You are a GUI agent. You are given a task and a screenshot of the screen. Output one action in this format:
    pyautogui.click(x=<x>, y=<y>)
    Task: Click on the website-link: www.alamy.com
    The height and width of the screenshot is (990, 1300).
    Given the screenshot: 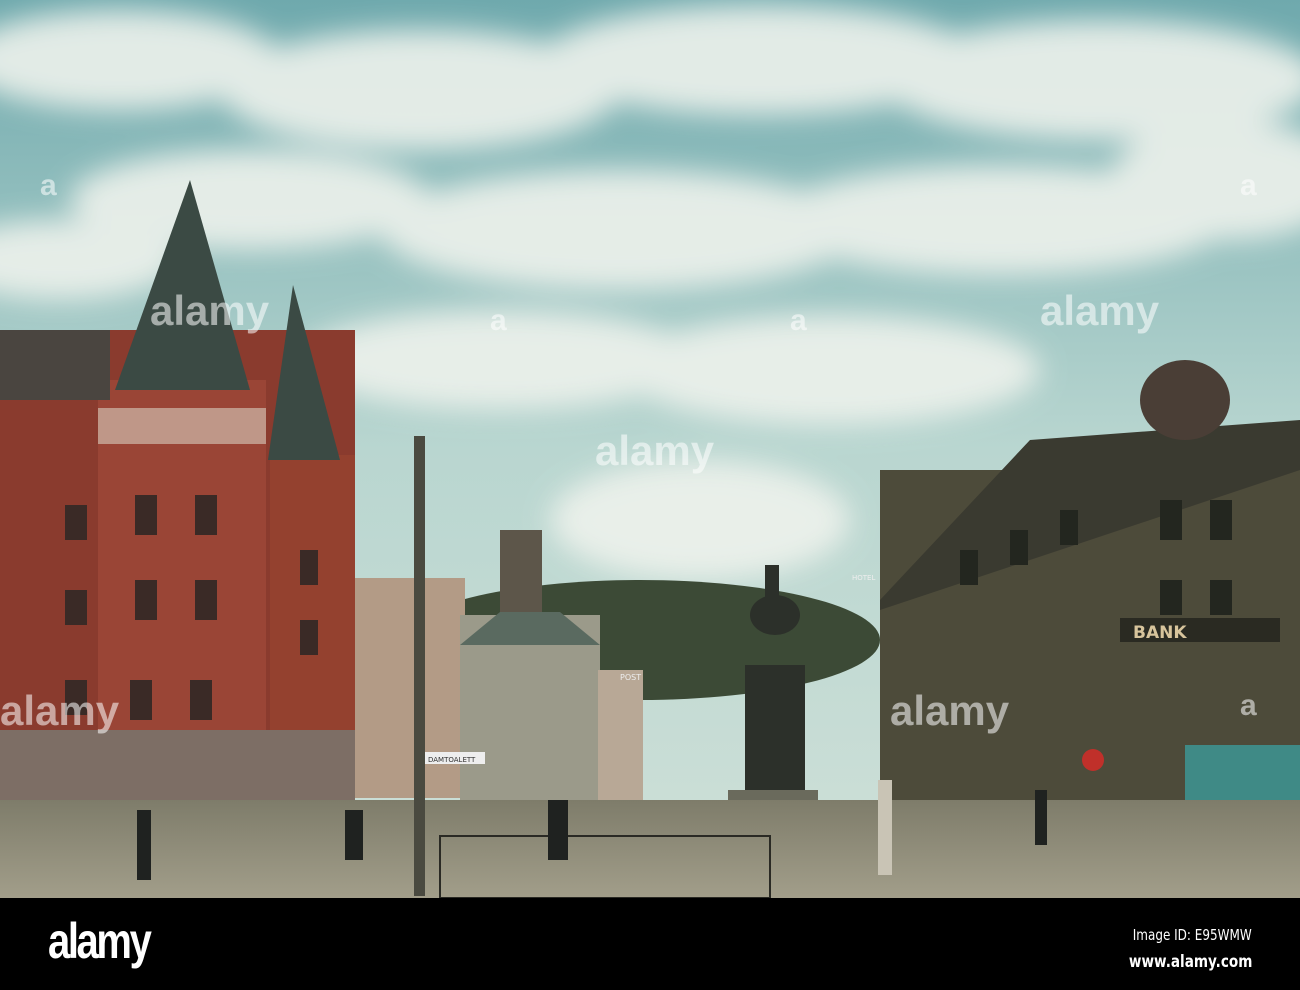 What is the action you would take?
    pyautogui.click(x=1190, y=962)
    